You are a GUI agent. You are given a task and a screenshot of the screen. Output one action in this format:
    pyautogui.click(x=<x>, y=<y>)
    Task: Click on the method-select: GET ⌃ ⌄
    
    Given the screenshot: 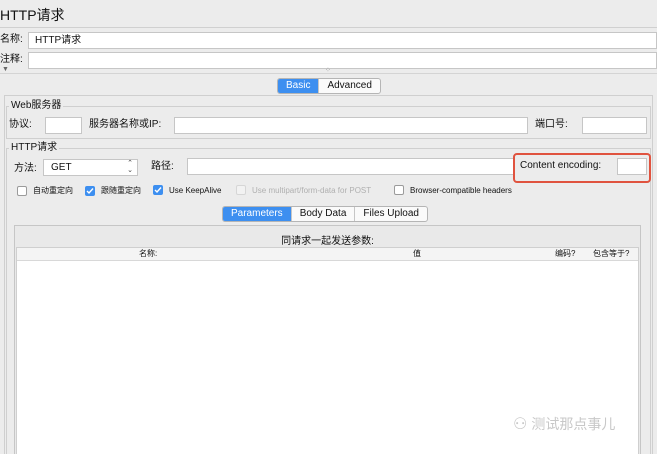 What is the action you would take?
    pyautogui.click(x=90, y=167)
    